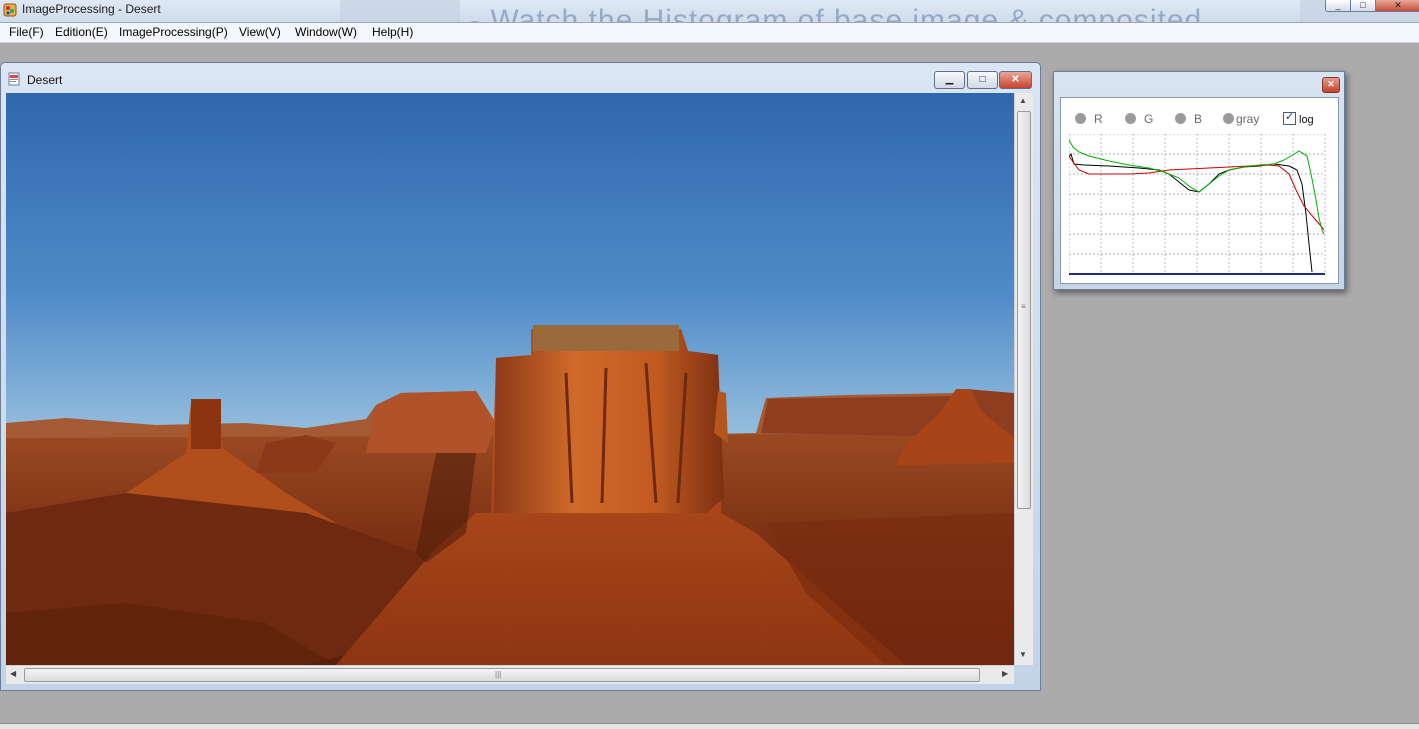  Describe the element at coordinates (91, 9) in the screenshot. I see `app-title: ImageProcessing - Desert` at that location.